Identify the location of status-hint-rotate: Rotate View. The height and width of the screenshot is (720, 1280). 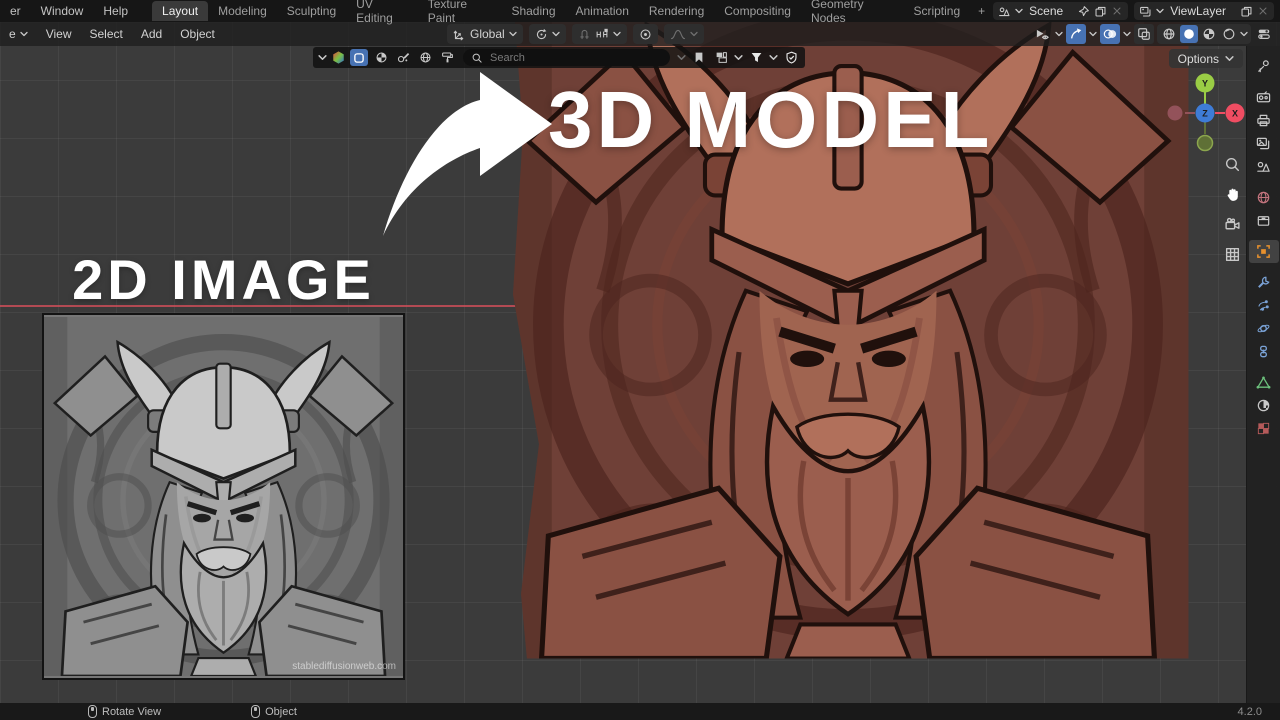
(124, 711).